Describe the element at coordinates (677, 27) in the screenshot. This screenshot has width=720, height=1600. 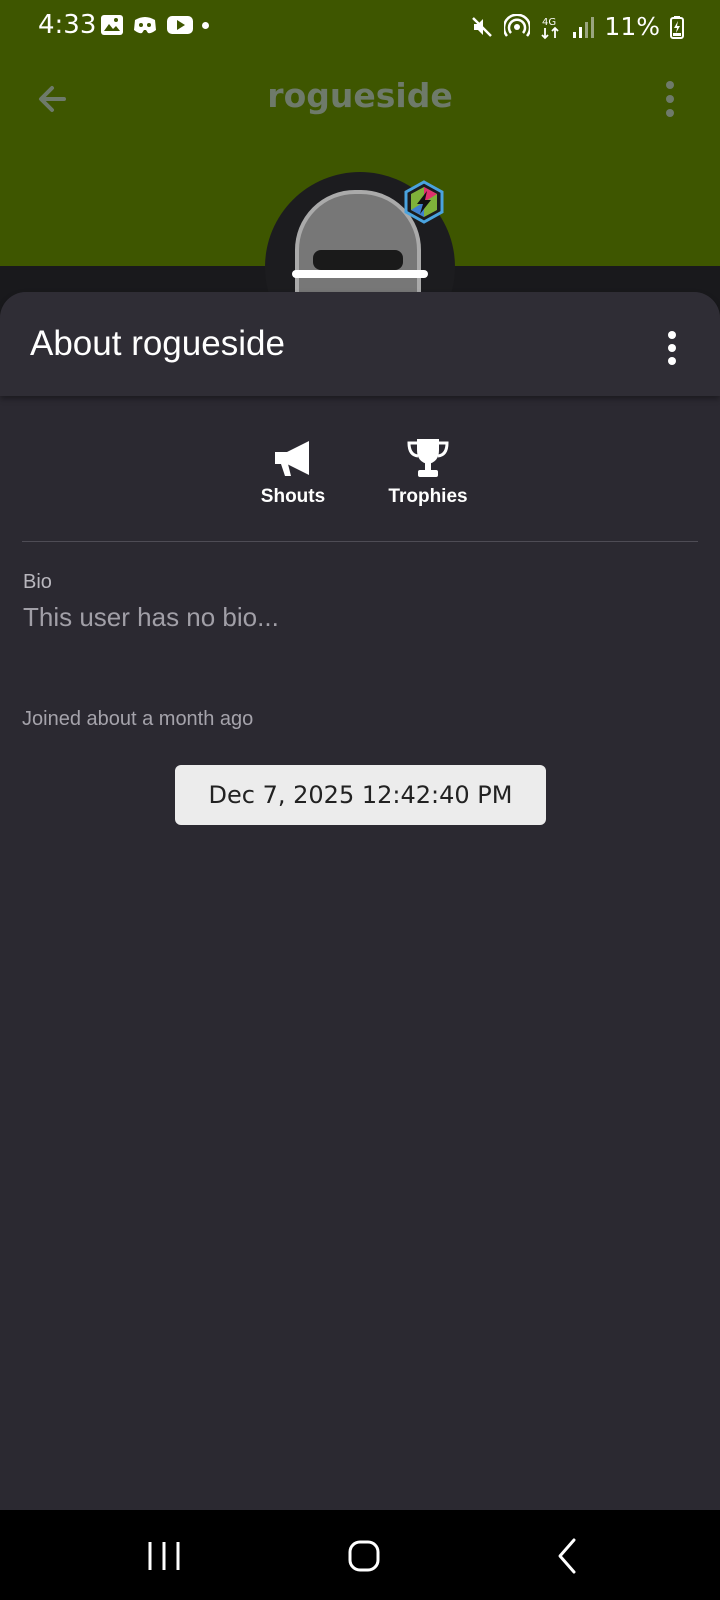
I see `battery-charging-icon` at that location.